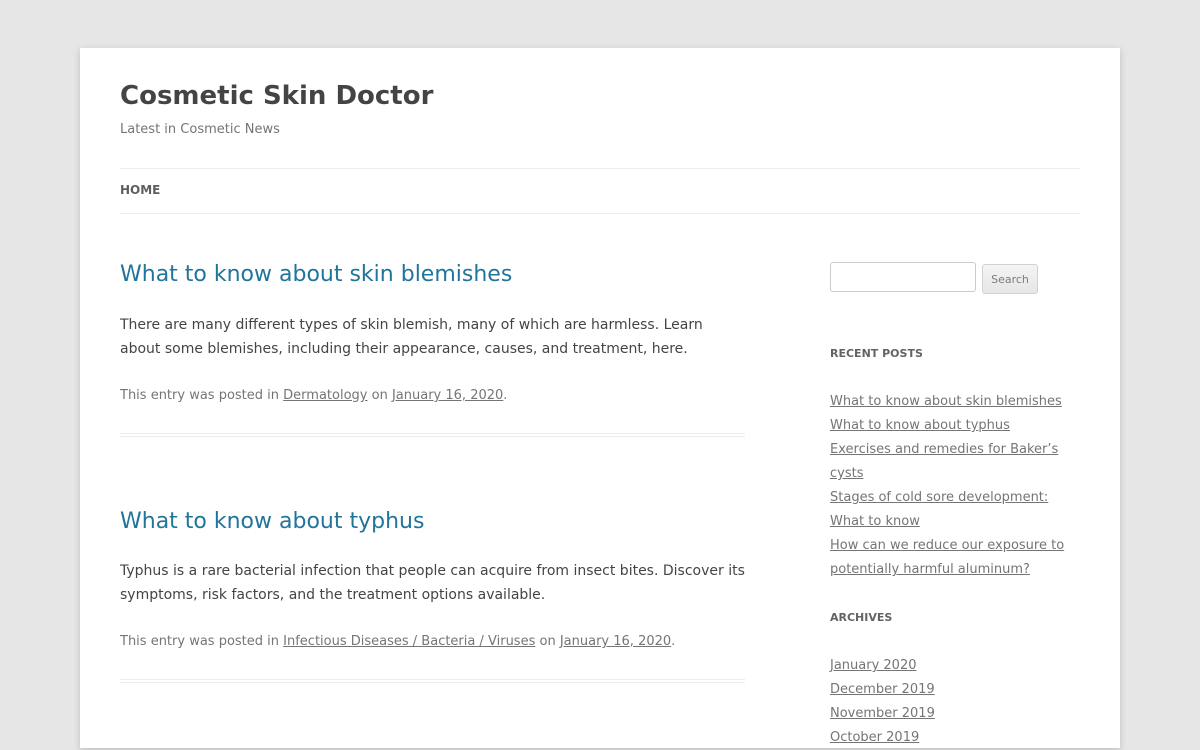 The image size is (1200, 750). What do you see at coordinates (861, 617) in the screenshot?
I see `archives-title: ARCHIVES` at bounding box center [861, 617].